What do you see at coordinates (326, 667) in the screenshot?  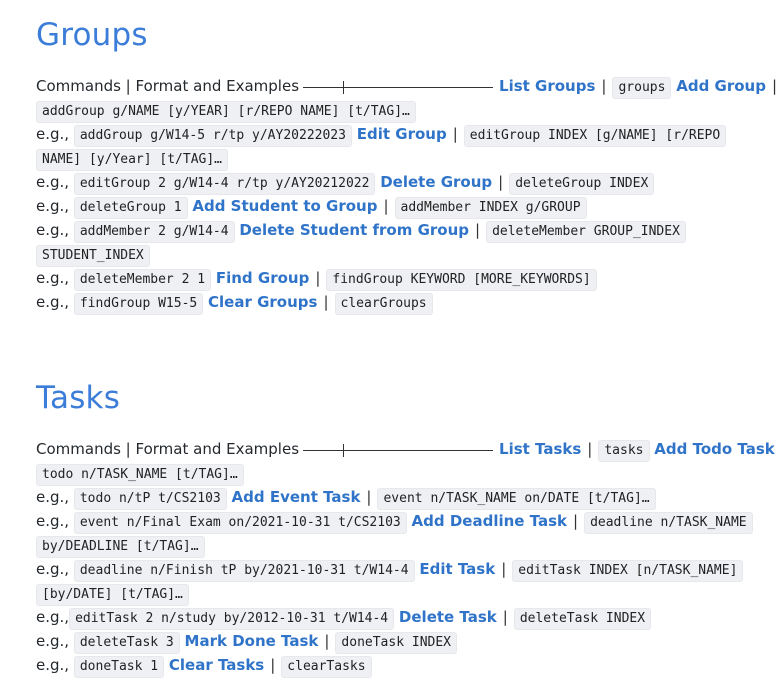 I see `clear-tasks-format: clearTasks` at bounding box center [326, 667].